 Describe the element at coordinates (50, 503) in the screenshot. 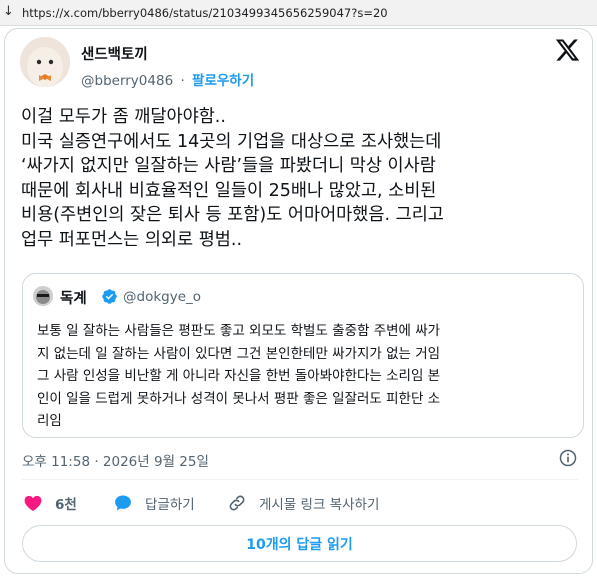

I see `like-button: 6천` at that location.